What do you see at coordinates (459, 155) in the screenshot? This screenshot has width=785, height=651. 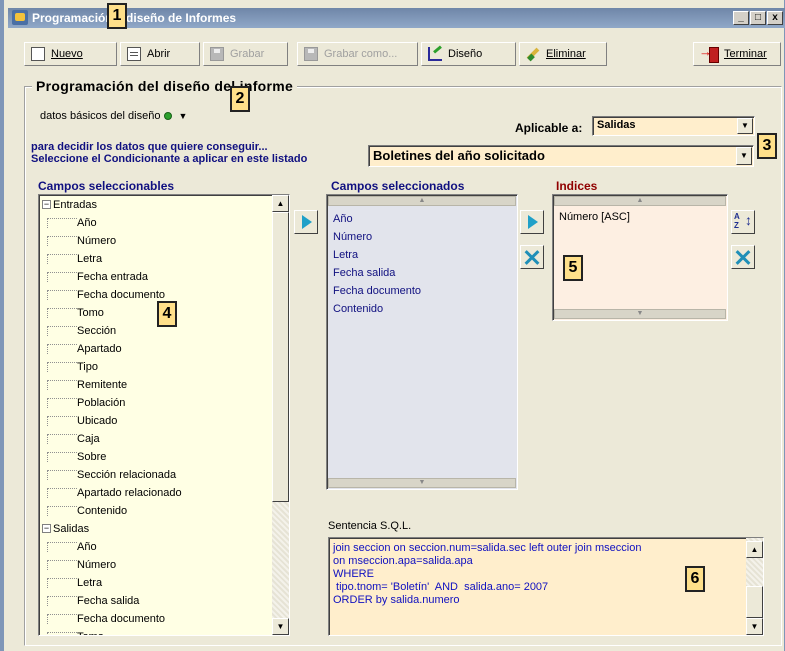 I see `condicionante-value: Boletines del año solicitado` at bounding box center [459, 155].